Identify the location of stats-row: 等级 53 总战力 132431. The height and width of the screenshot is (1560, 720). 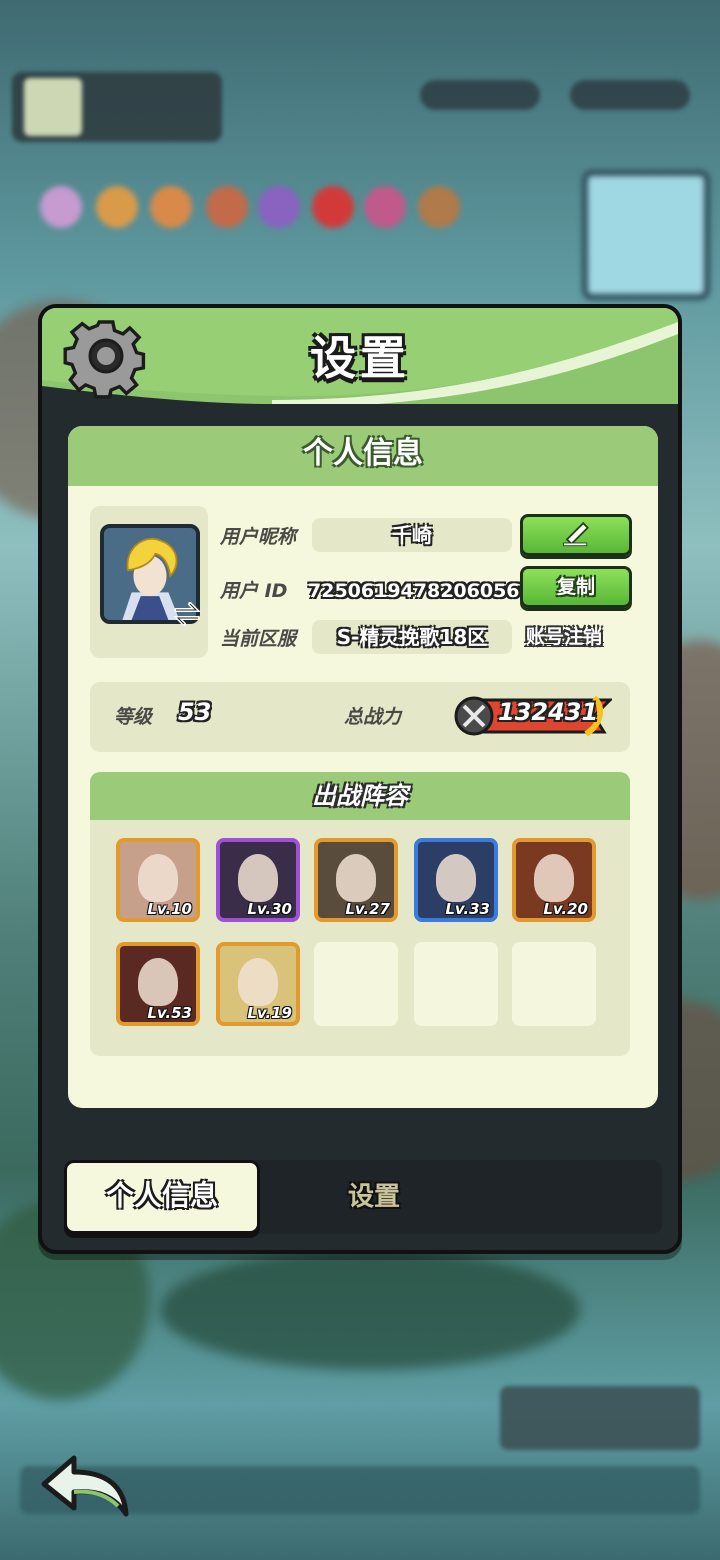
(360, 717).